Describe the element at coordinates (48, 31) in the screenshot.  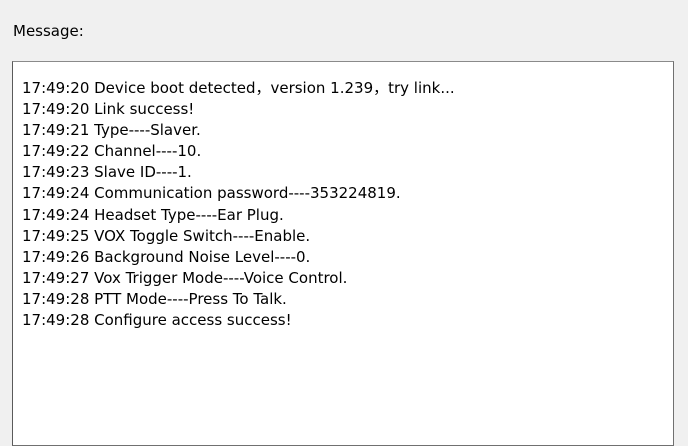
I see `message-label: Message:` at that location.